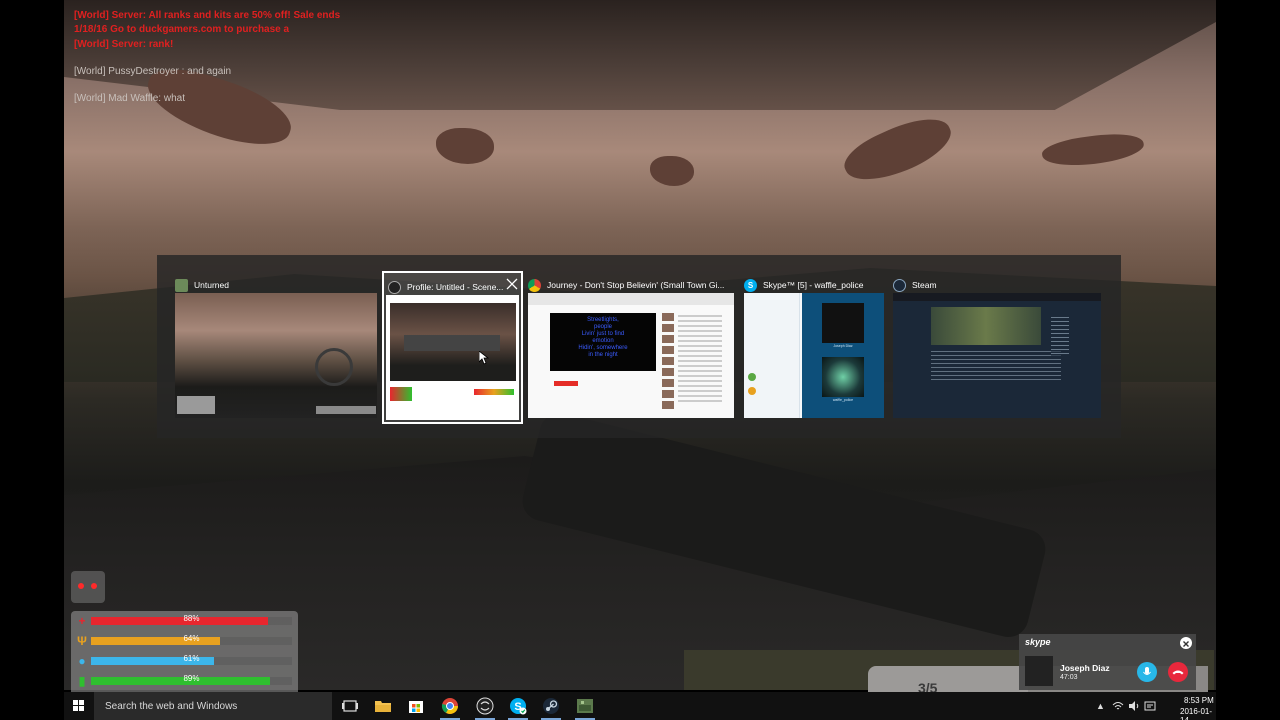  Describe the element at coordinates (346, 410) in the screenshot. I see `preview-counter` at that location.